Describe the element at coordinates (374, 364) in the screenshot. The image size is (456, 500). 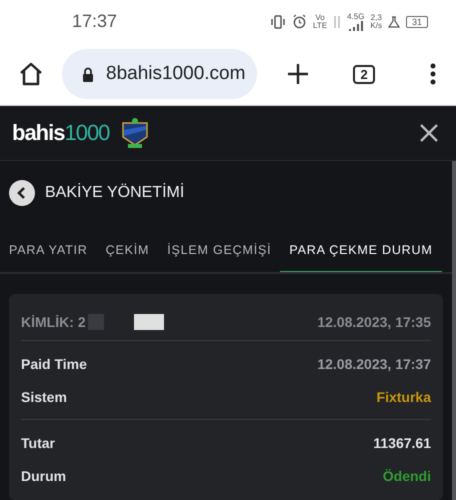
I see `field-value: 12.08.2023, 17:37` at that location.